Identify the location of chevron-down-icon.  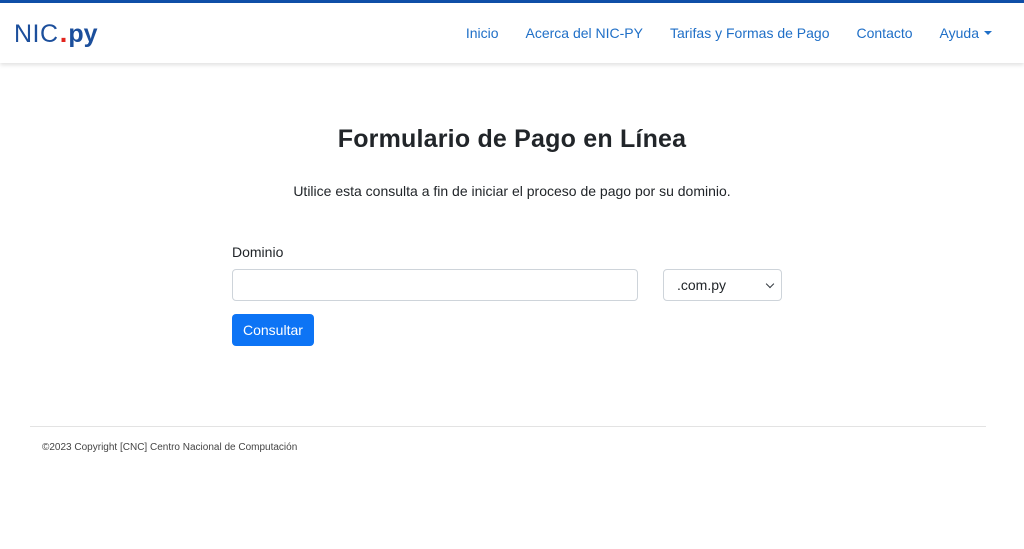
(770, 283).